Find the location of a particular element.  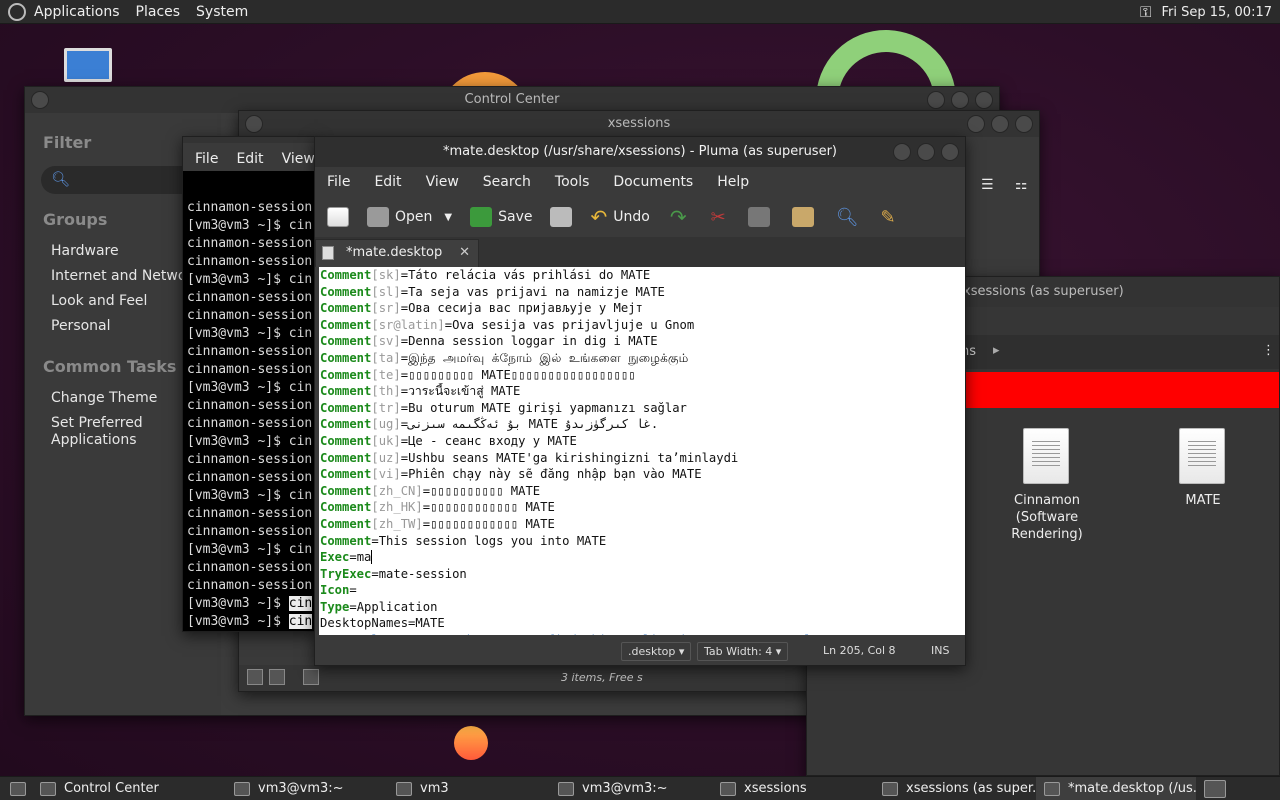

clock: Fri Sep 15, 00:17 is located at coordinates (1216, 12).